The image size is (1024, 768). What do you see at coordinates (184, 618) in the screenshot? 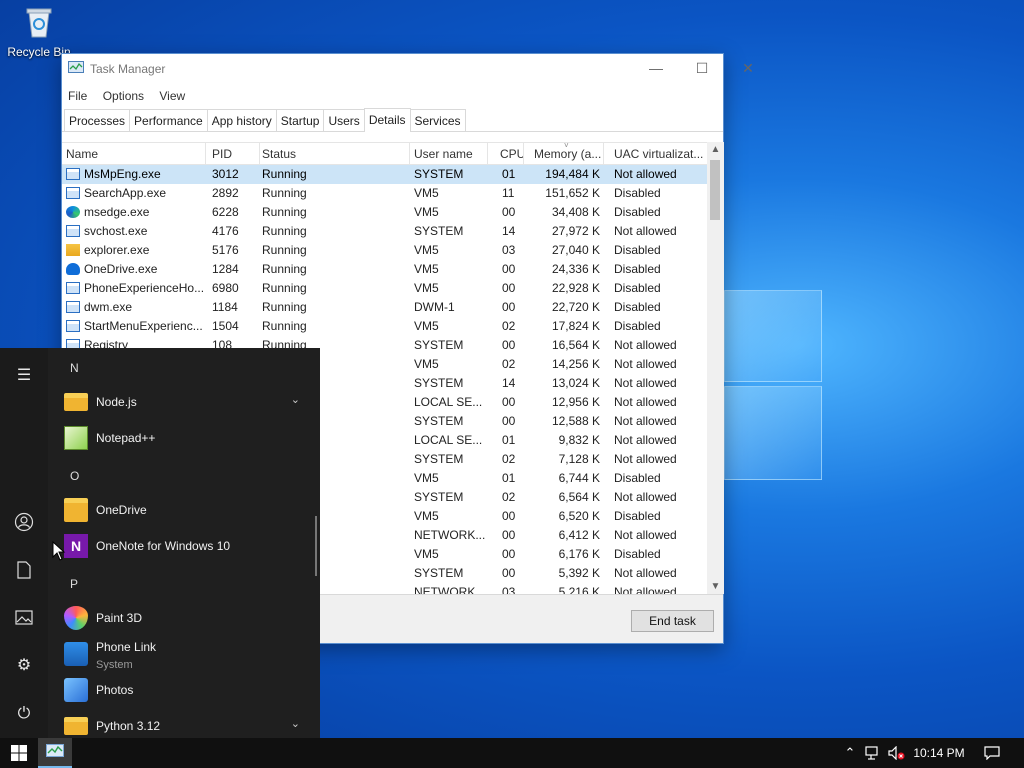
I see `app-paint-3d: Paint 3D` at bounding box center [184, 618].